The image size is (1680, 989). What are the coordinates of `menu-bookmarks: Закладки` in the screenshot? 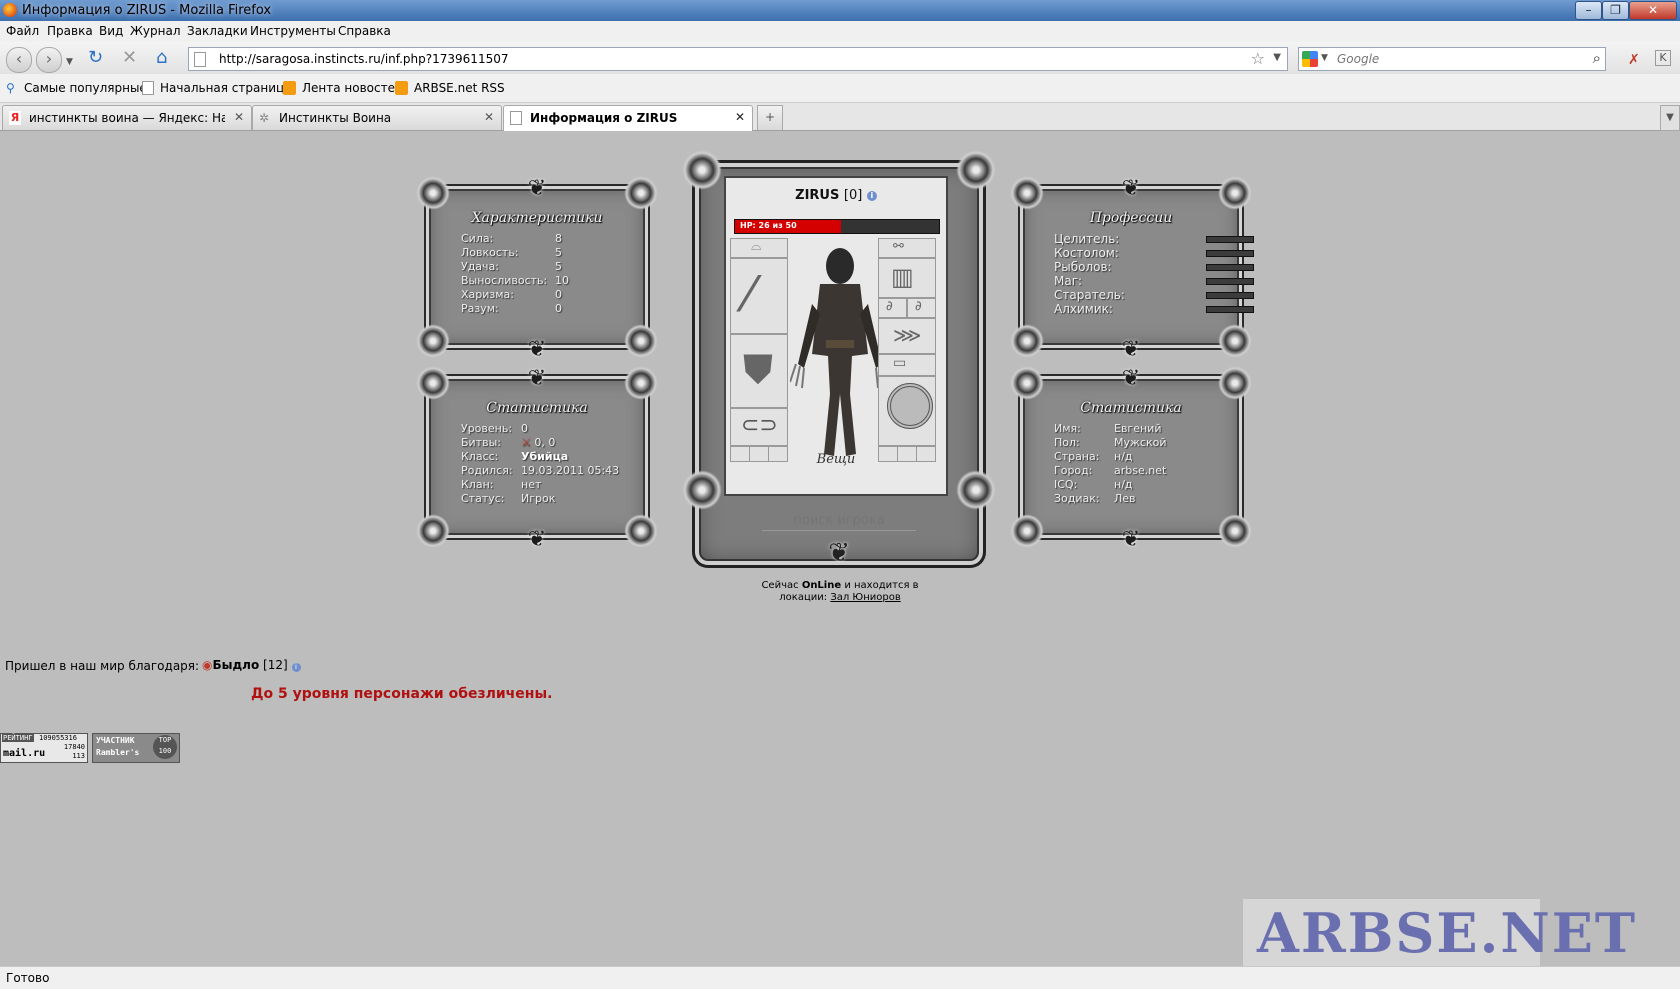 It's located at (217, 31).